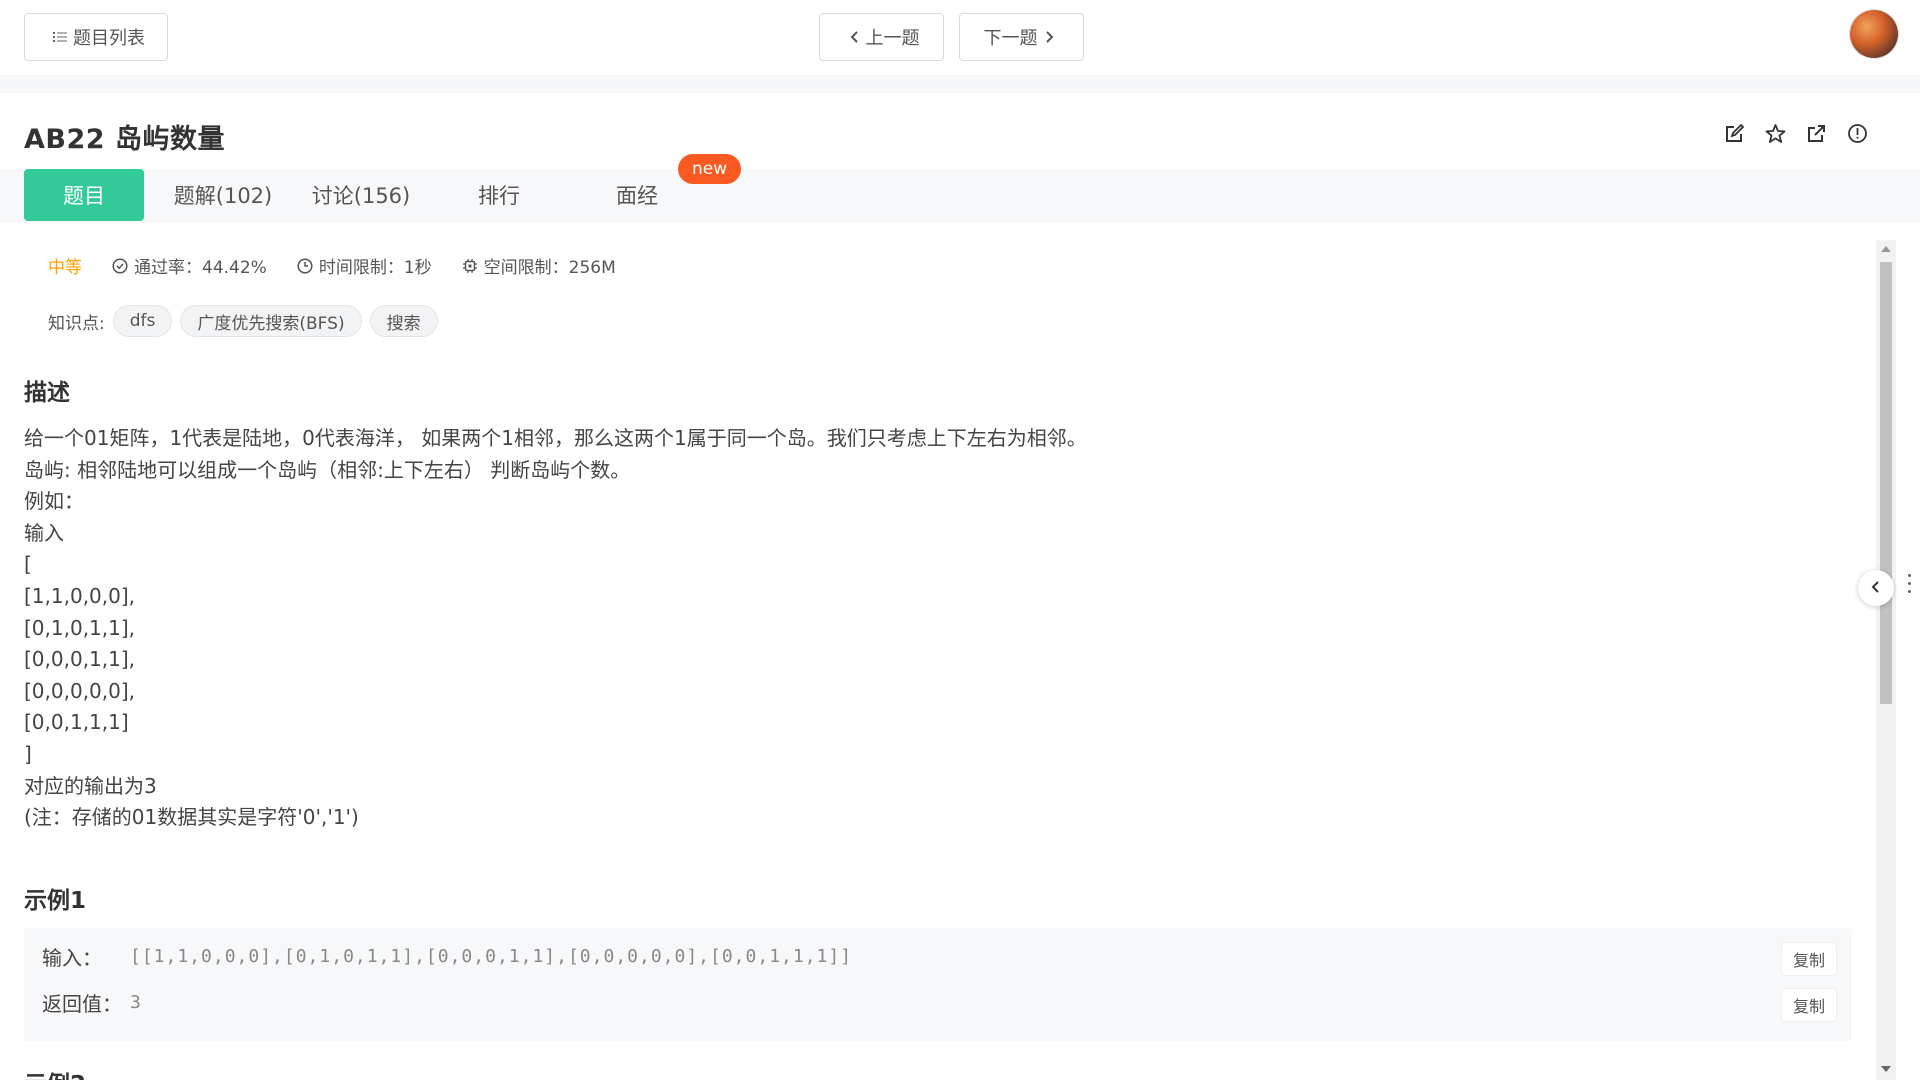 The height and width of the screenshot is (1080, 1920). I want to click on prev-problem-label: 上一题, so click(892, 38).